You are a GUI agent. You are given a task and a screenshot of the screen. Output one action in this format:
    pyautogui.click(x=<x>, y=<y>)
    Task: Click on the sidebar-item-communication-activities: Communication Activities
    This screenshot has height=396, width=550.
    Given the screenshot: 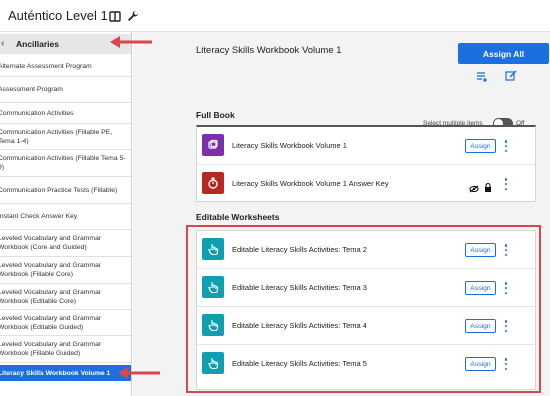 What is the action you would take?
    pyautogui.click(x=65, y=113)
    